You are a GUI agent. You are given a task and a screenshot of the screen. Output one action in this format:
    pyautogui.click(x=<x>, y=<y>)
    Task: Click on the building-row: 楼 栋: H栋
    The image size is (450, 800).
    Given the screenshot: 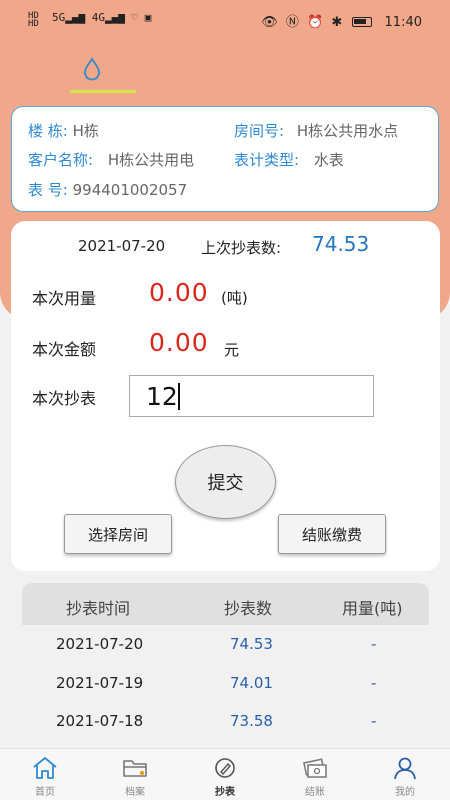 What is the action you would take?
    pyautogui.click(x=63, y=130)
    